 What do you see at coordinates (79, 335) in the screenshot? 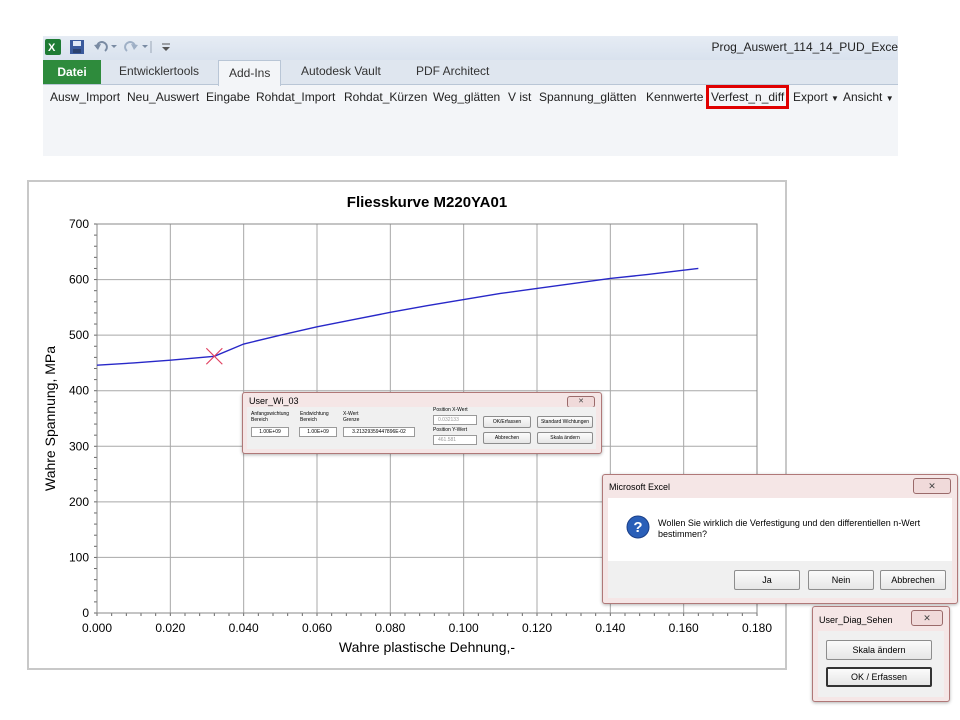
I see `y-tick-label: 500` at bounding box center [79, 335].